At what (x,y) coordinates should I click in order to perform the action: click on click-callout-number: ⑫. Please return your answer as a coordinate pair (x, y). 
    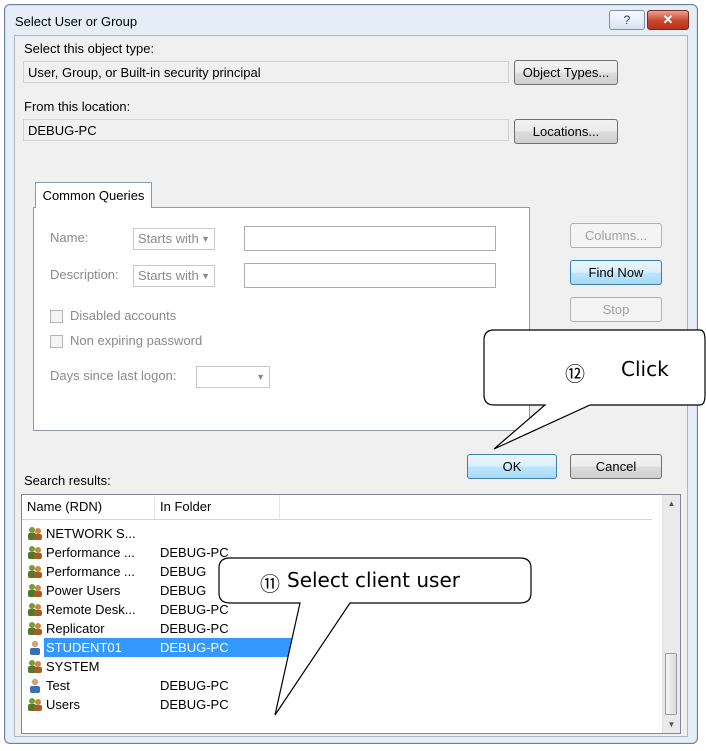
    Looking at the image, I should click on (575, 374).